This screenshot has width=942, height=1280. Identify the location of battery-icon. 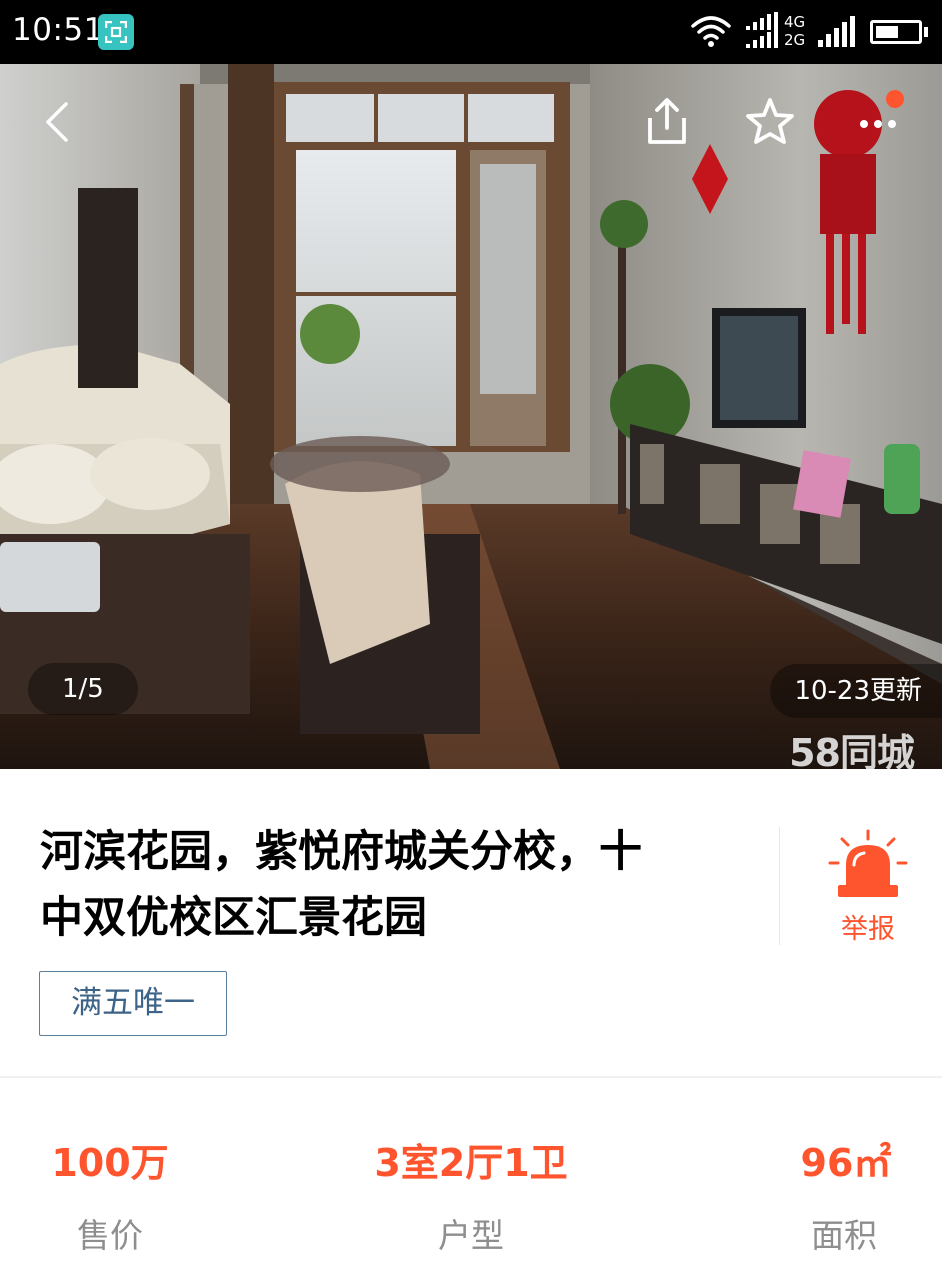
(896, 32).